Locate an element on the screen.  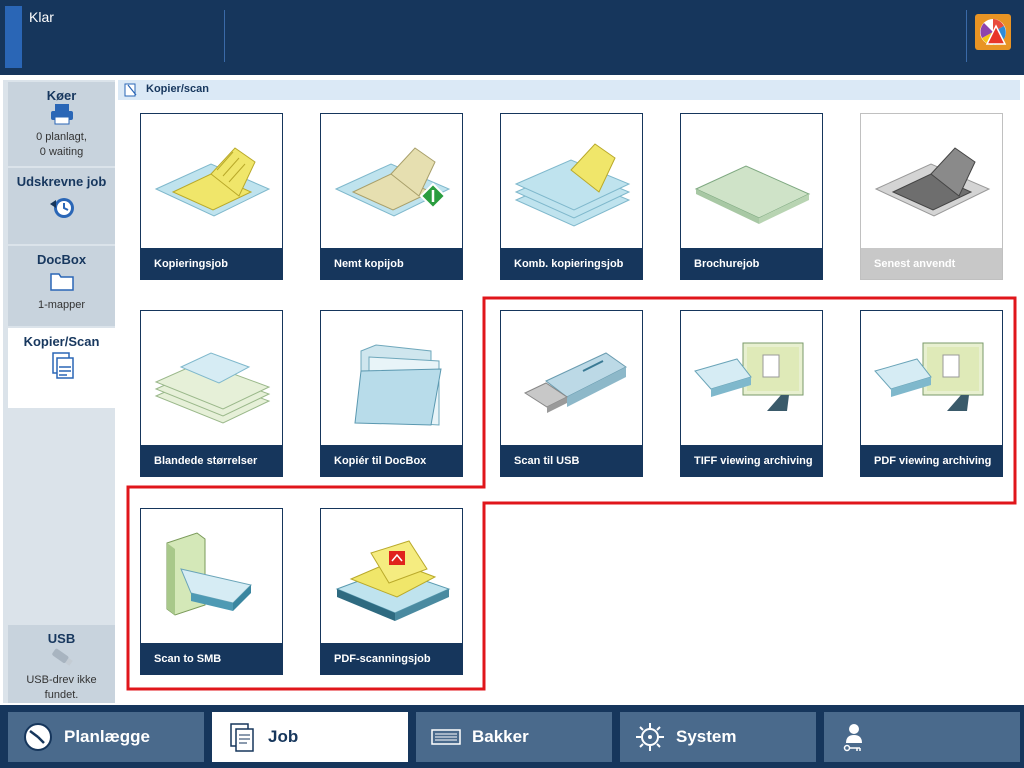
queue-waiting: 0 waiting is located at coordinates (61, 152).